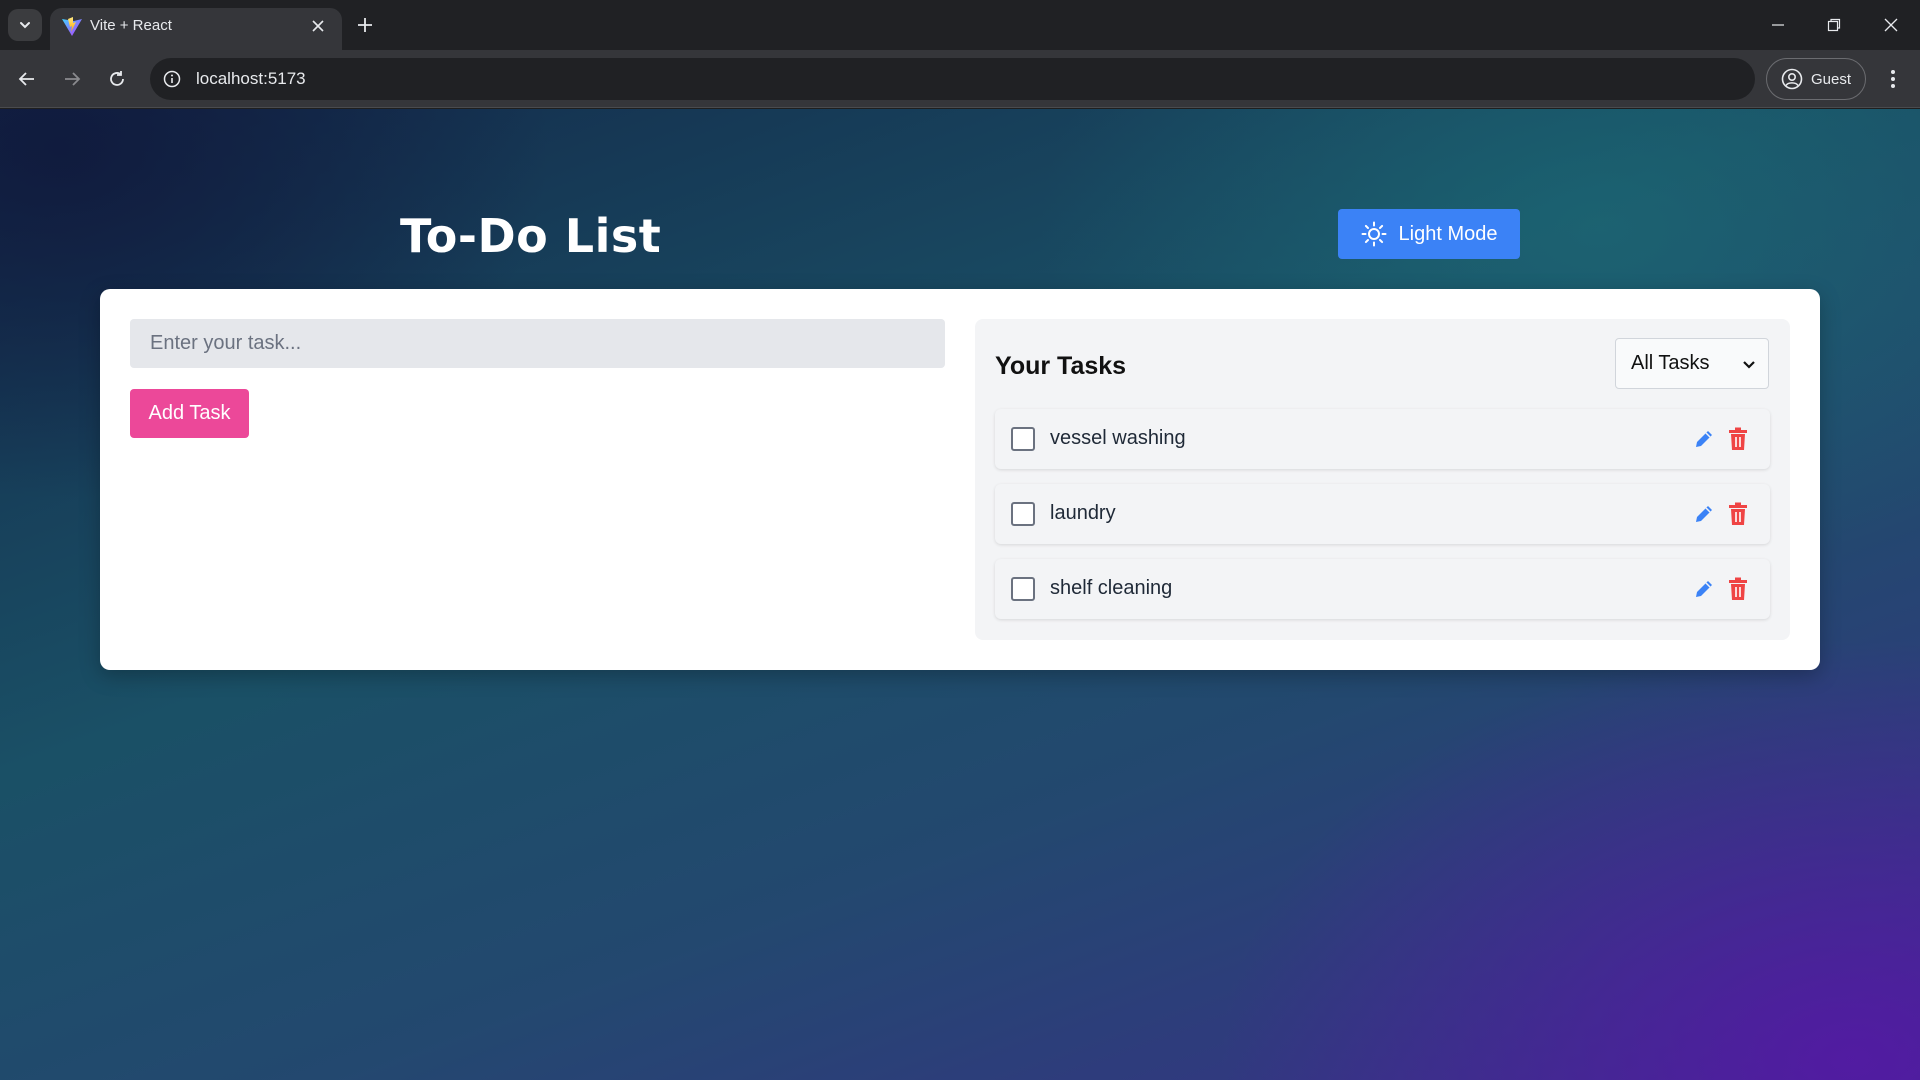 This screenshot has height=1080, width=1920. Describe the element at coordinates (189, 413) in the screenshot. I see `add-task-button: Add Task` at that location.